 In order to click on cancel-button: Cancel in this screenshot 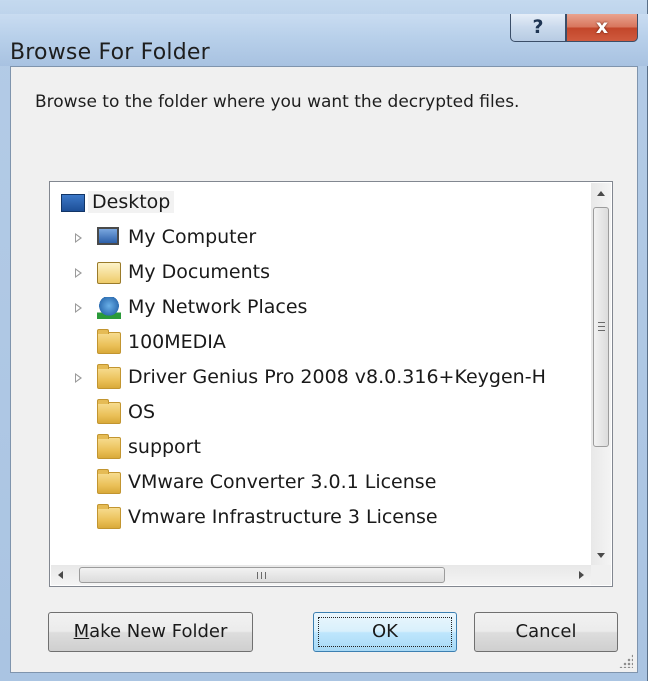, I will do `click(546, 632)`.